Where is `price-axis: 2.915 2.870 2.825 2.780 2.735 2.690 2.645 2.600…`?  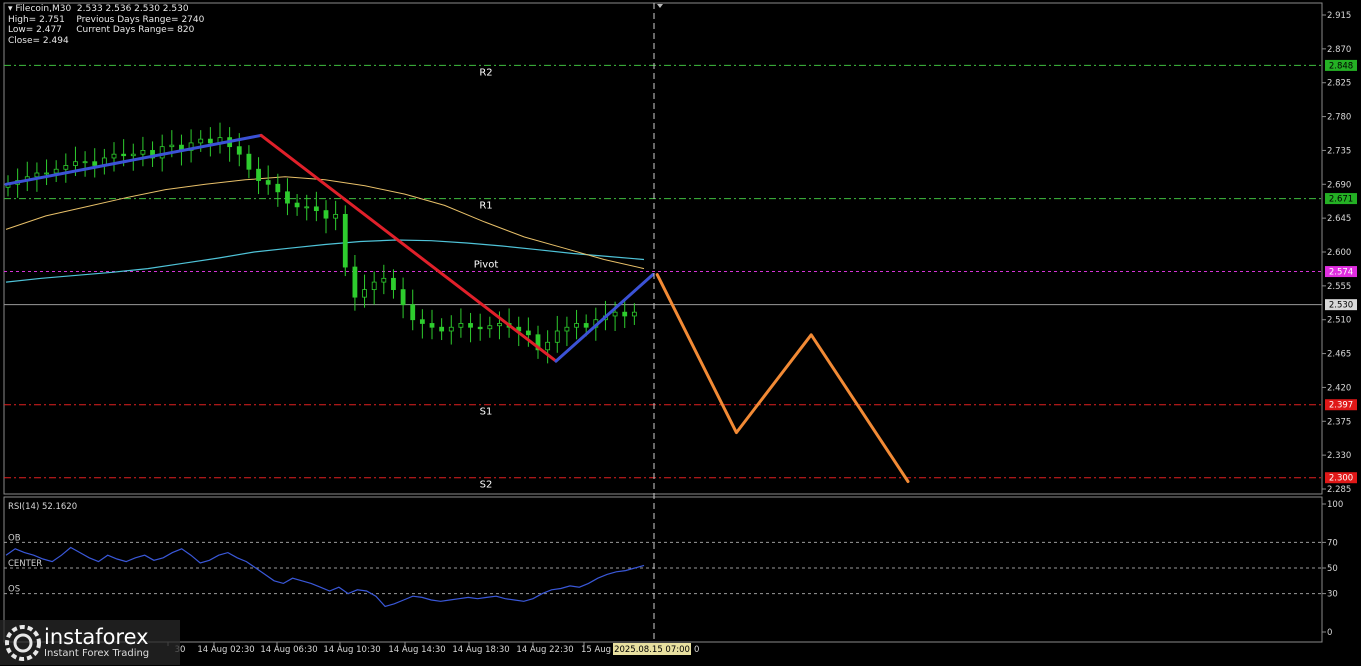
price-axis: 2.915 2.870 2.825 2.780 2.735 2.690 2.645 2.600… is located at coordinates (1336, 253).